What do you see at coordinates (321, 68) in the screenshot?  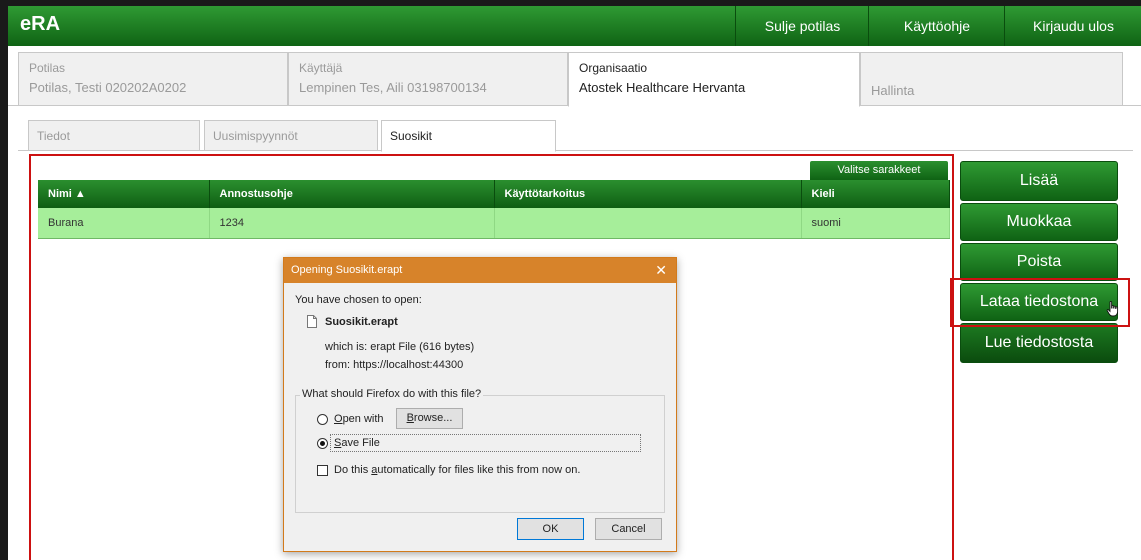 I see `tab-user-label: Käyttäjä` at bounding box center [321, 68].